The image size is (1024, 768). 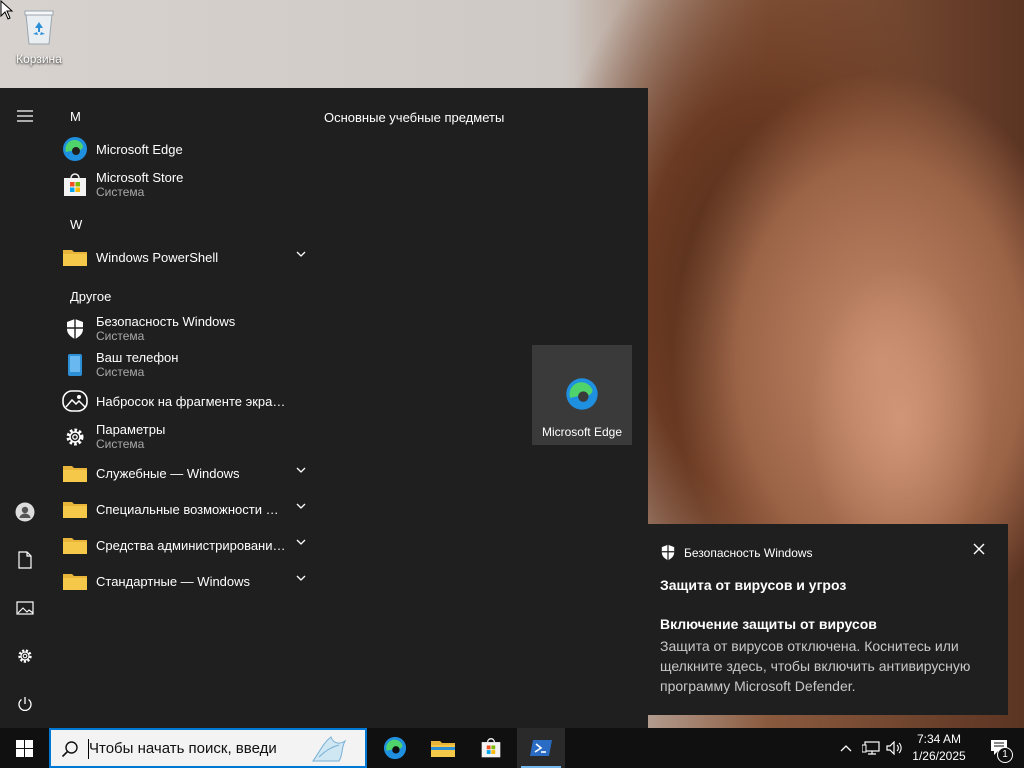 I want to click on toast-app-name: Безопасность Windows, so click(x=748, y=552).